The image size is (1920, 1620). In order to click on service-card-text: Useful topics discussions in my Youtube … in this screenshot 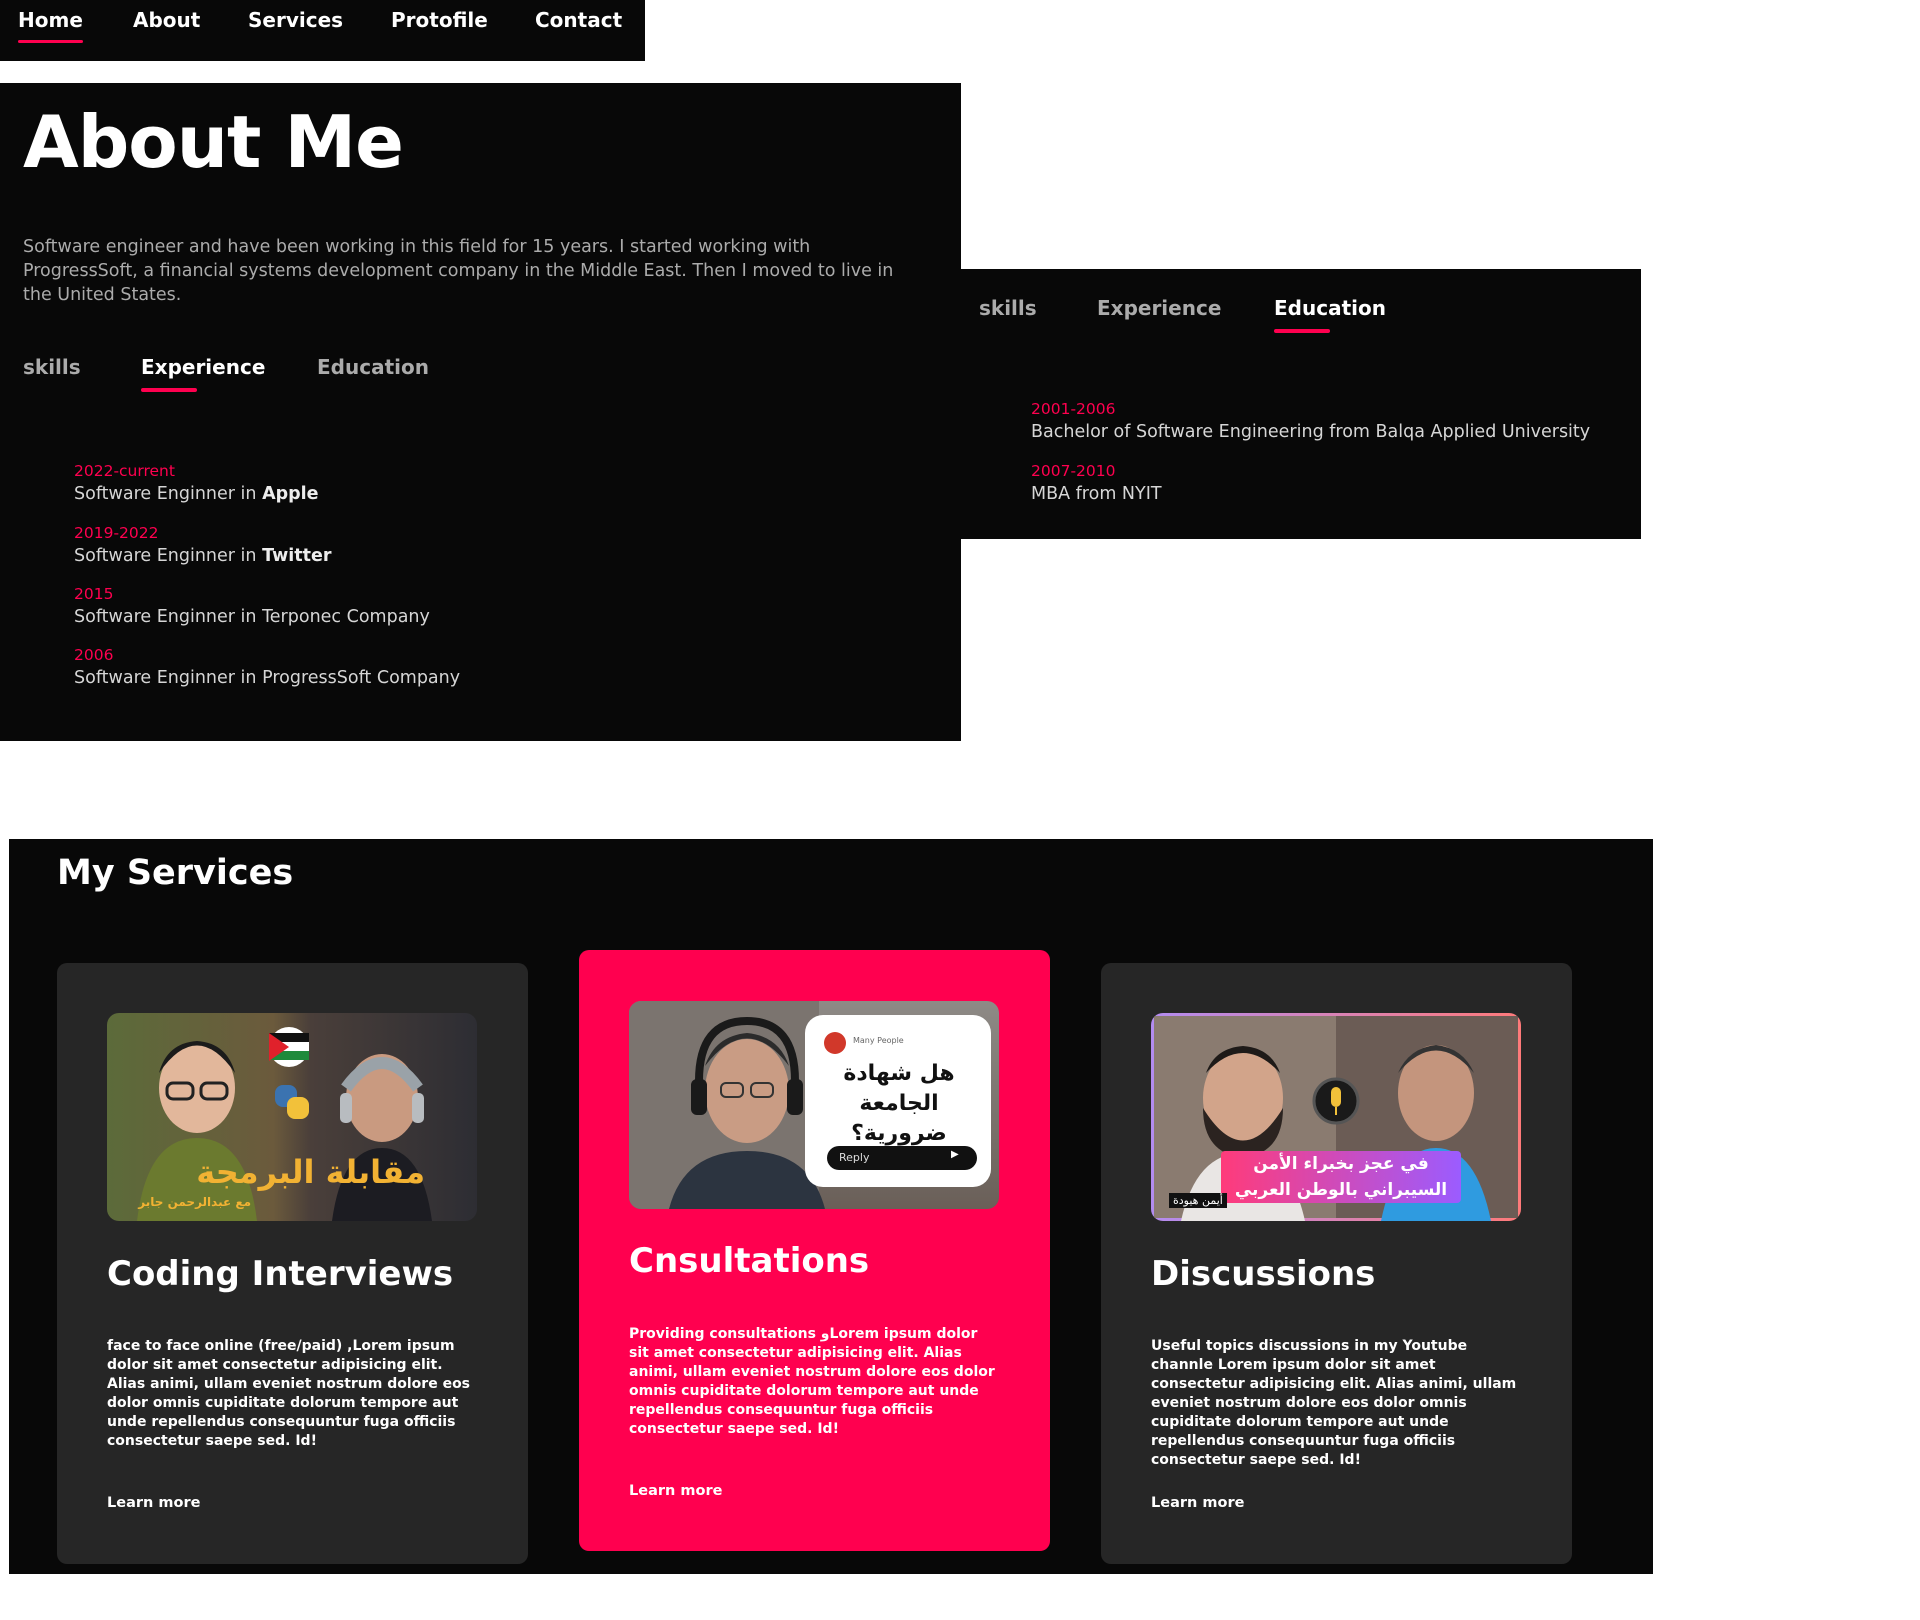, I will do `click(1334, 1403)`.